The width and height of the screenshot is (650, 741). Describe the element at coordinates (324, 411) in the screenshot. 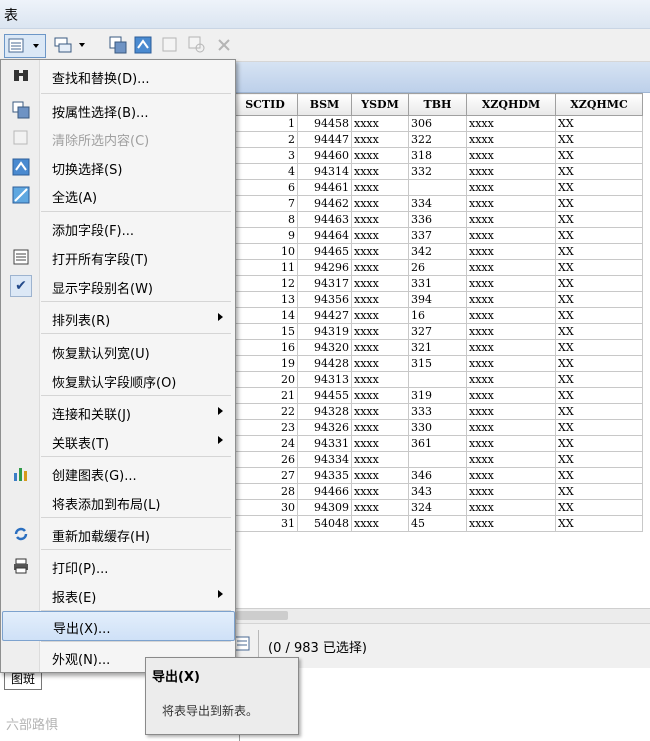

I see `table-cell: 94328` at that location.